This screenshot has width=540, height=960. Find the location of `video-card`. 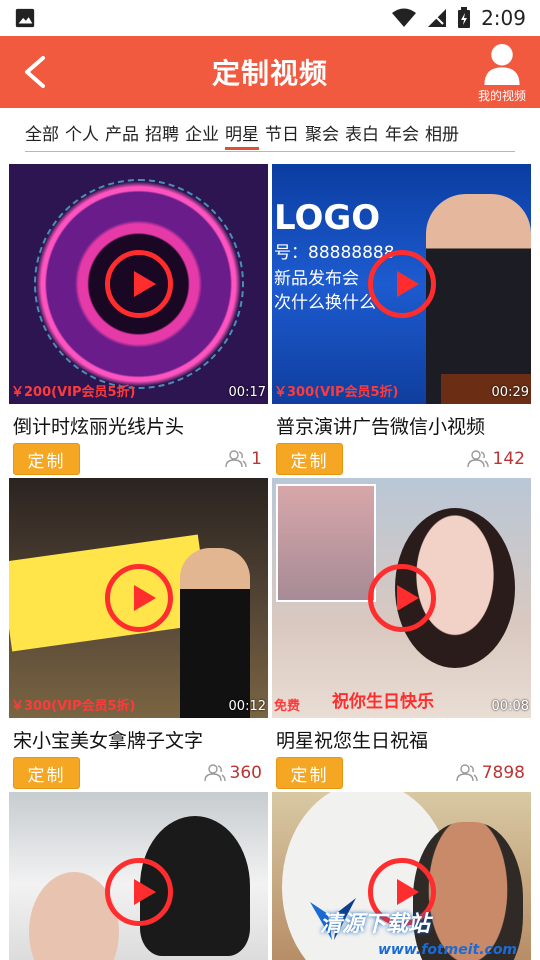

video-card is located at coordinates (138, 876).